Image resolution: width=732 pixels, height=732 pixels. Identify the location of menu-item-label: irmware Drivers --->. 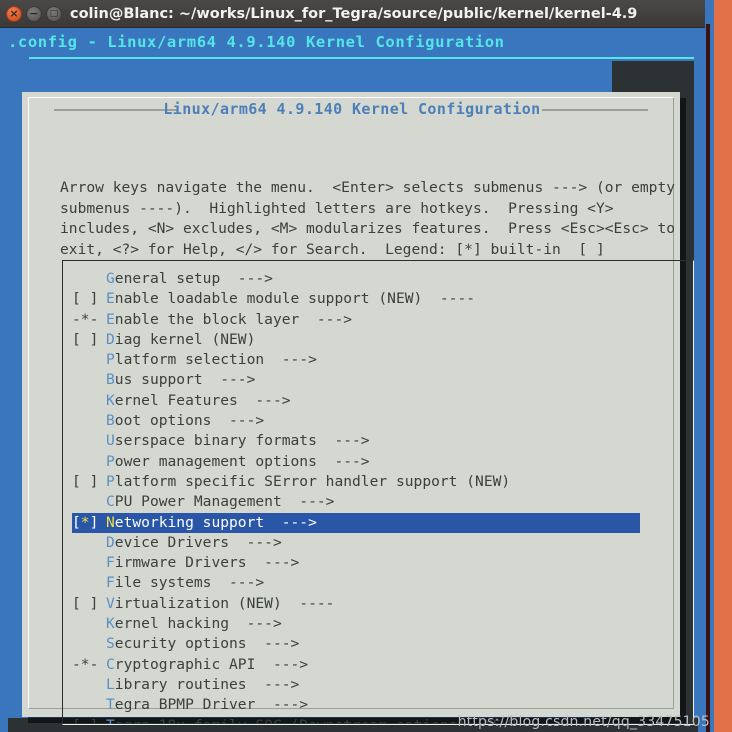
(207, 563).